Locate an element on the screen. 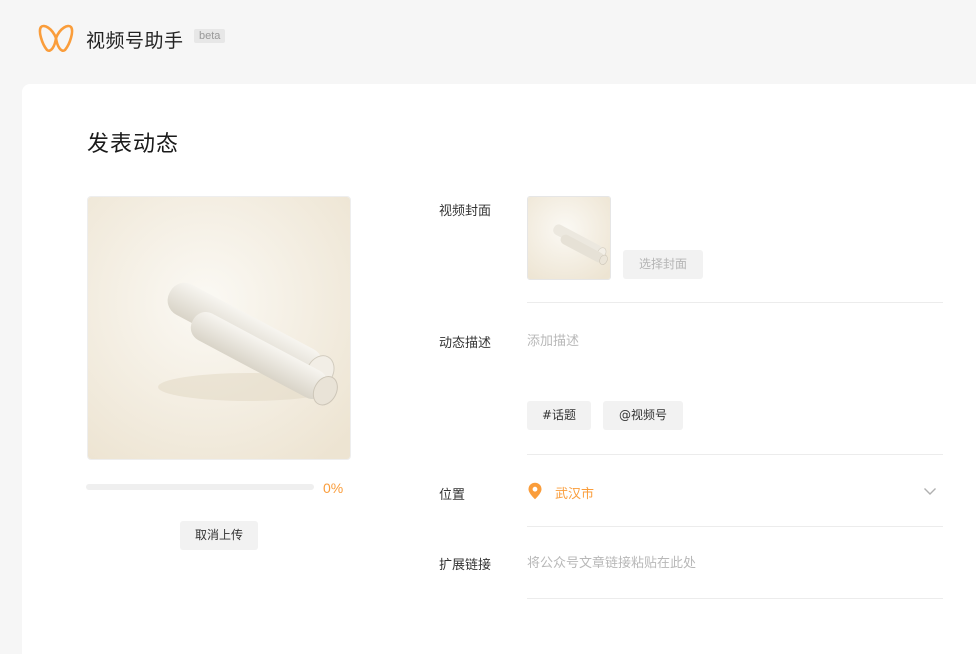 Image resolution: width=976 pixels, height=654 pixels. location-value: 武汉市 is located at coordinates (575, 494).